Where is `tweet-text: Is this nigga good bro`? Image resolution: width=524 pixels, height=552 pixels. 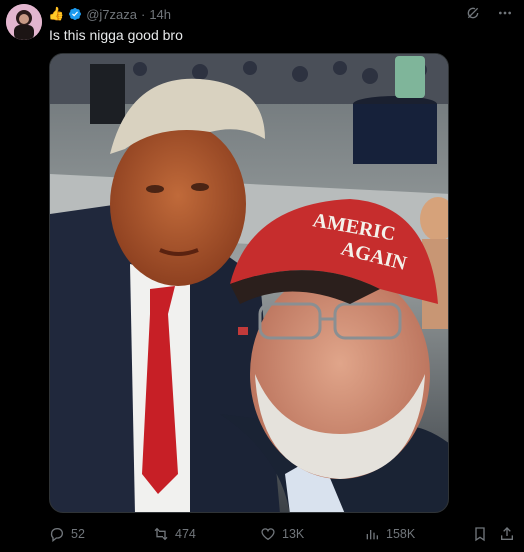
tweet-text: Is this nigga good bro is located at coordinates (116, 35).